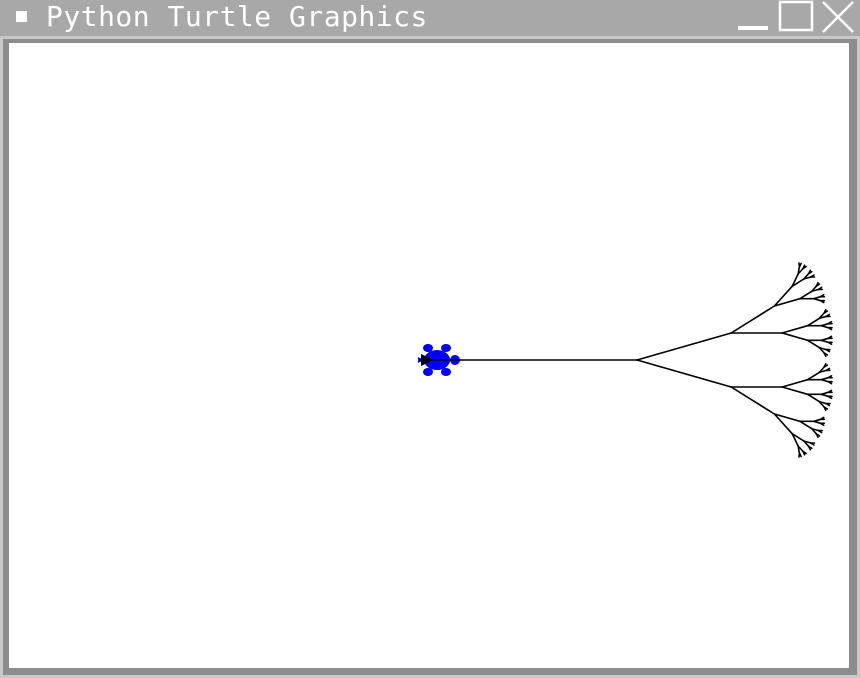 Image resolution: width=860 pixels, height=678 pixels. Describe the element at coordinates (237, 16) in the screenshot. I see `window-title: Python Turtle Graphics` at that location.